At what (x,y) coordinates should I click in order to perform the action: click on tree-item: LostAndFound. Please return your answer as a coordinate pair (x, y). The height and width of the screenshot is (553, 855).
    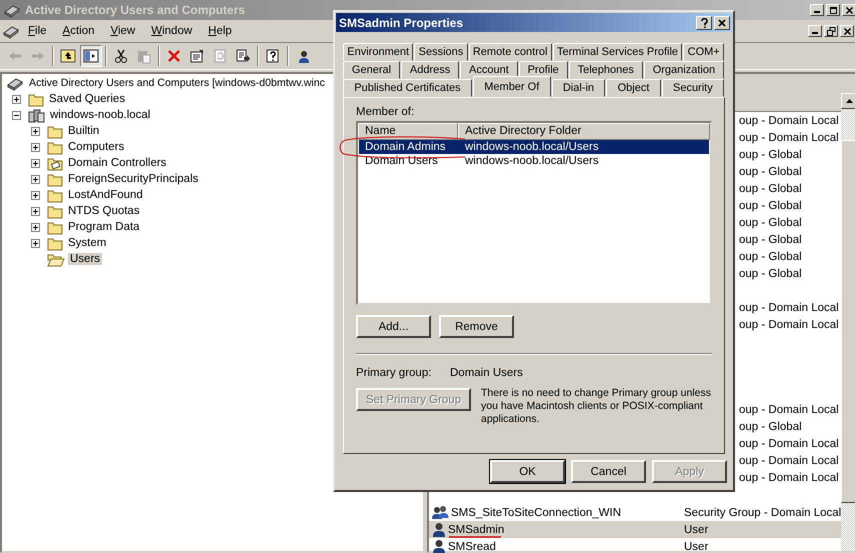
    Looking at the image, I should click on (105, 195).